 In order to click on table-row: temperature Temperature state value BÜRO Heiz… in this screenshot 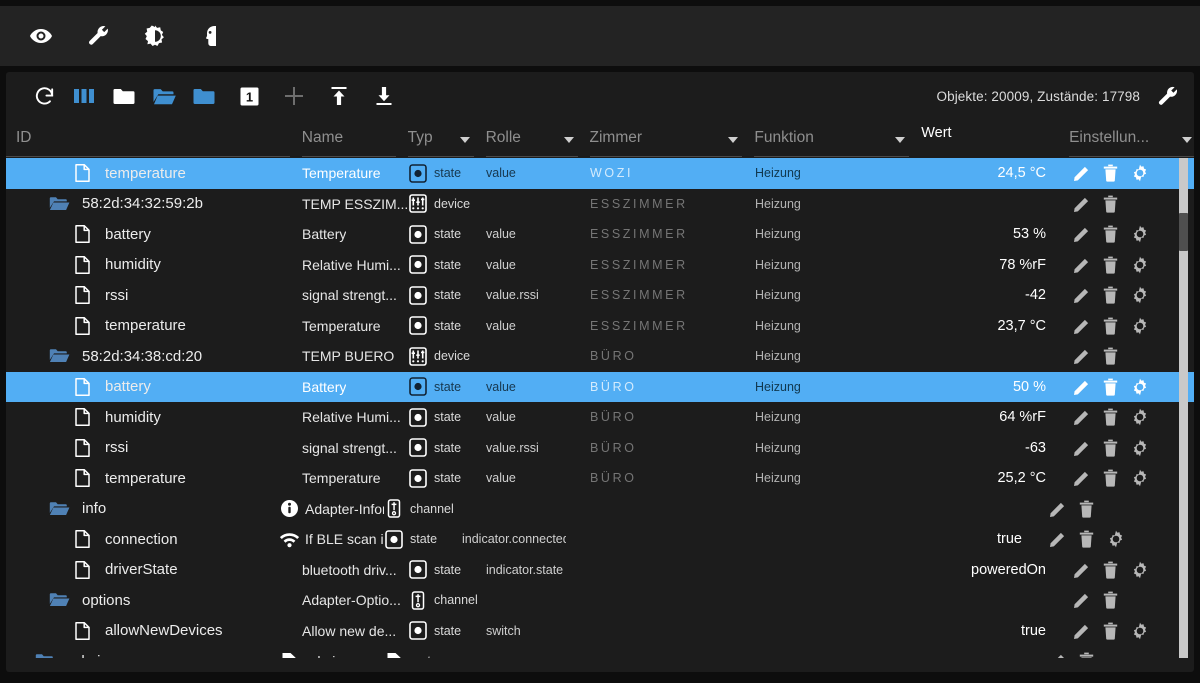, I will do `click(600, 478)`.